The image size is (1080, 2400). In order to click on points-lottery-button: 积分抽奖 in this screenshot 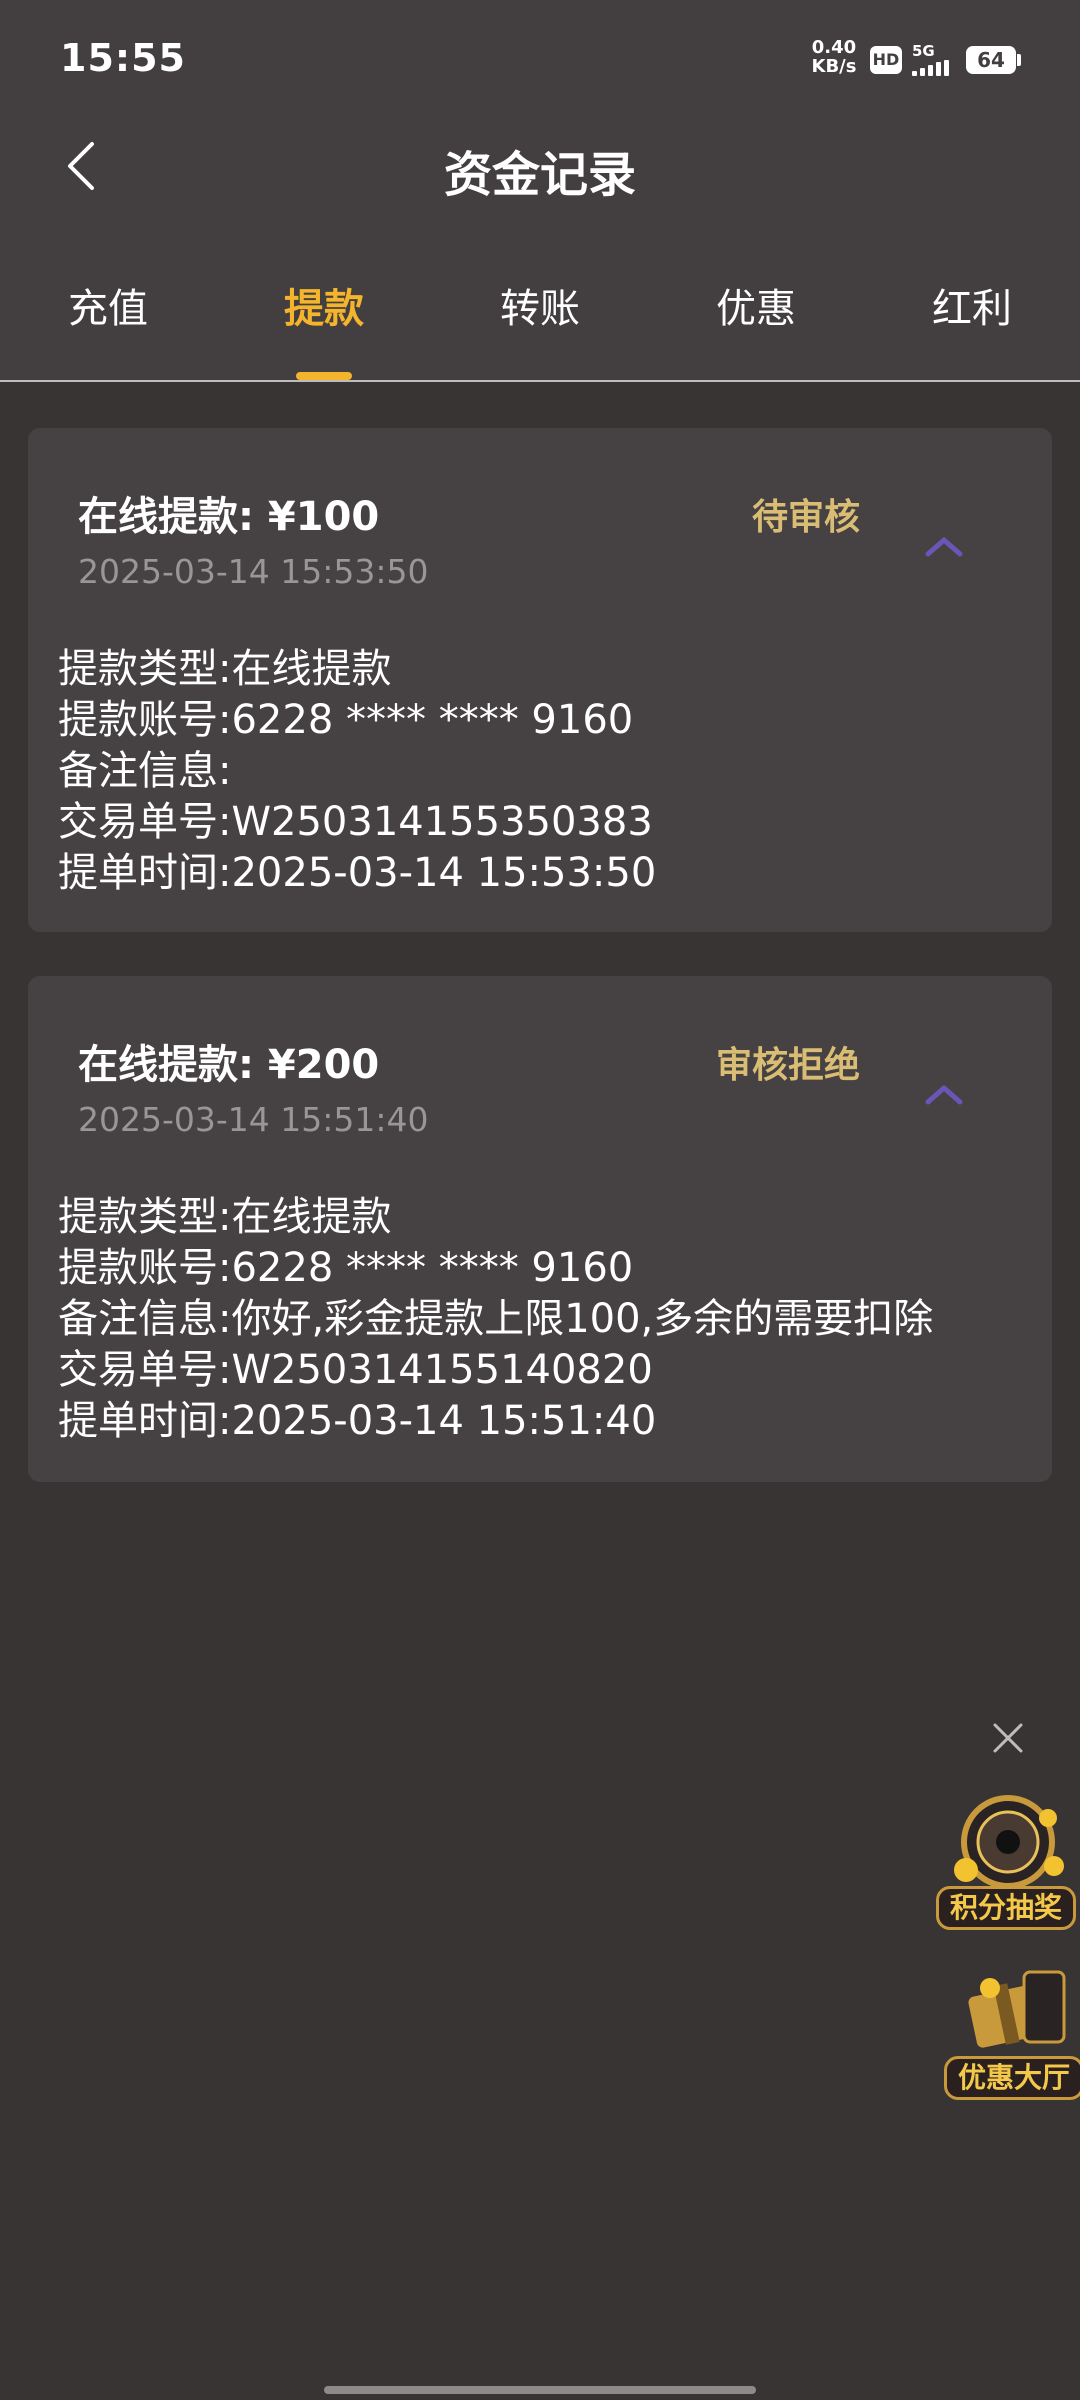, I will do `click(1006, 1860)`.